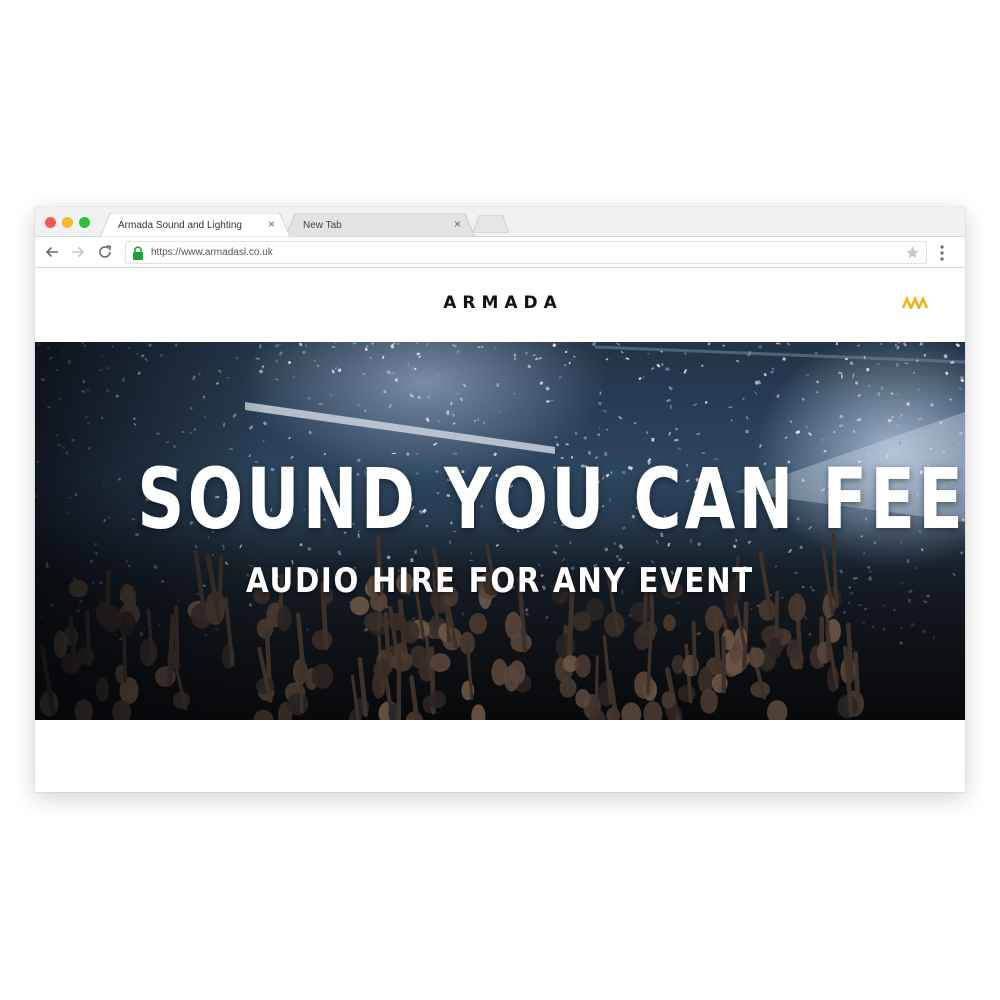 The image size is (1000, 1000). Describe the element at coordinates (500, 756) in the screenshot. I see `page-content-area` at that location.